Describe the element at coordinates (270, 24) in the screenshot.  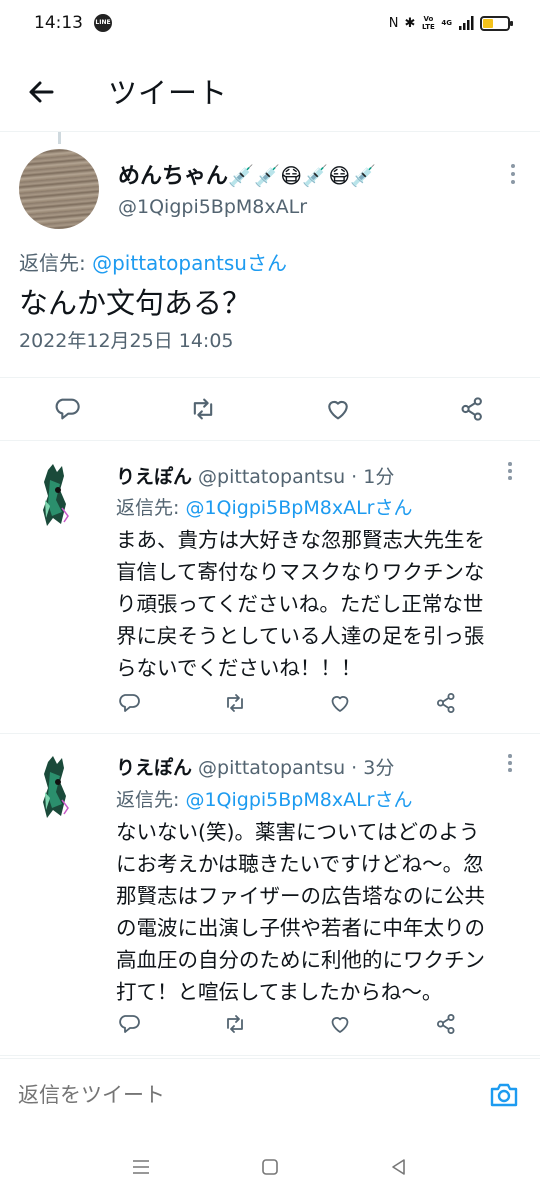
I see `status-bar: 14:13 LINE N ✱ Vo LTE 4G` at that location.